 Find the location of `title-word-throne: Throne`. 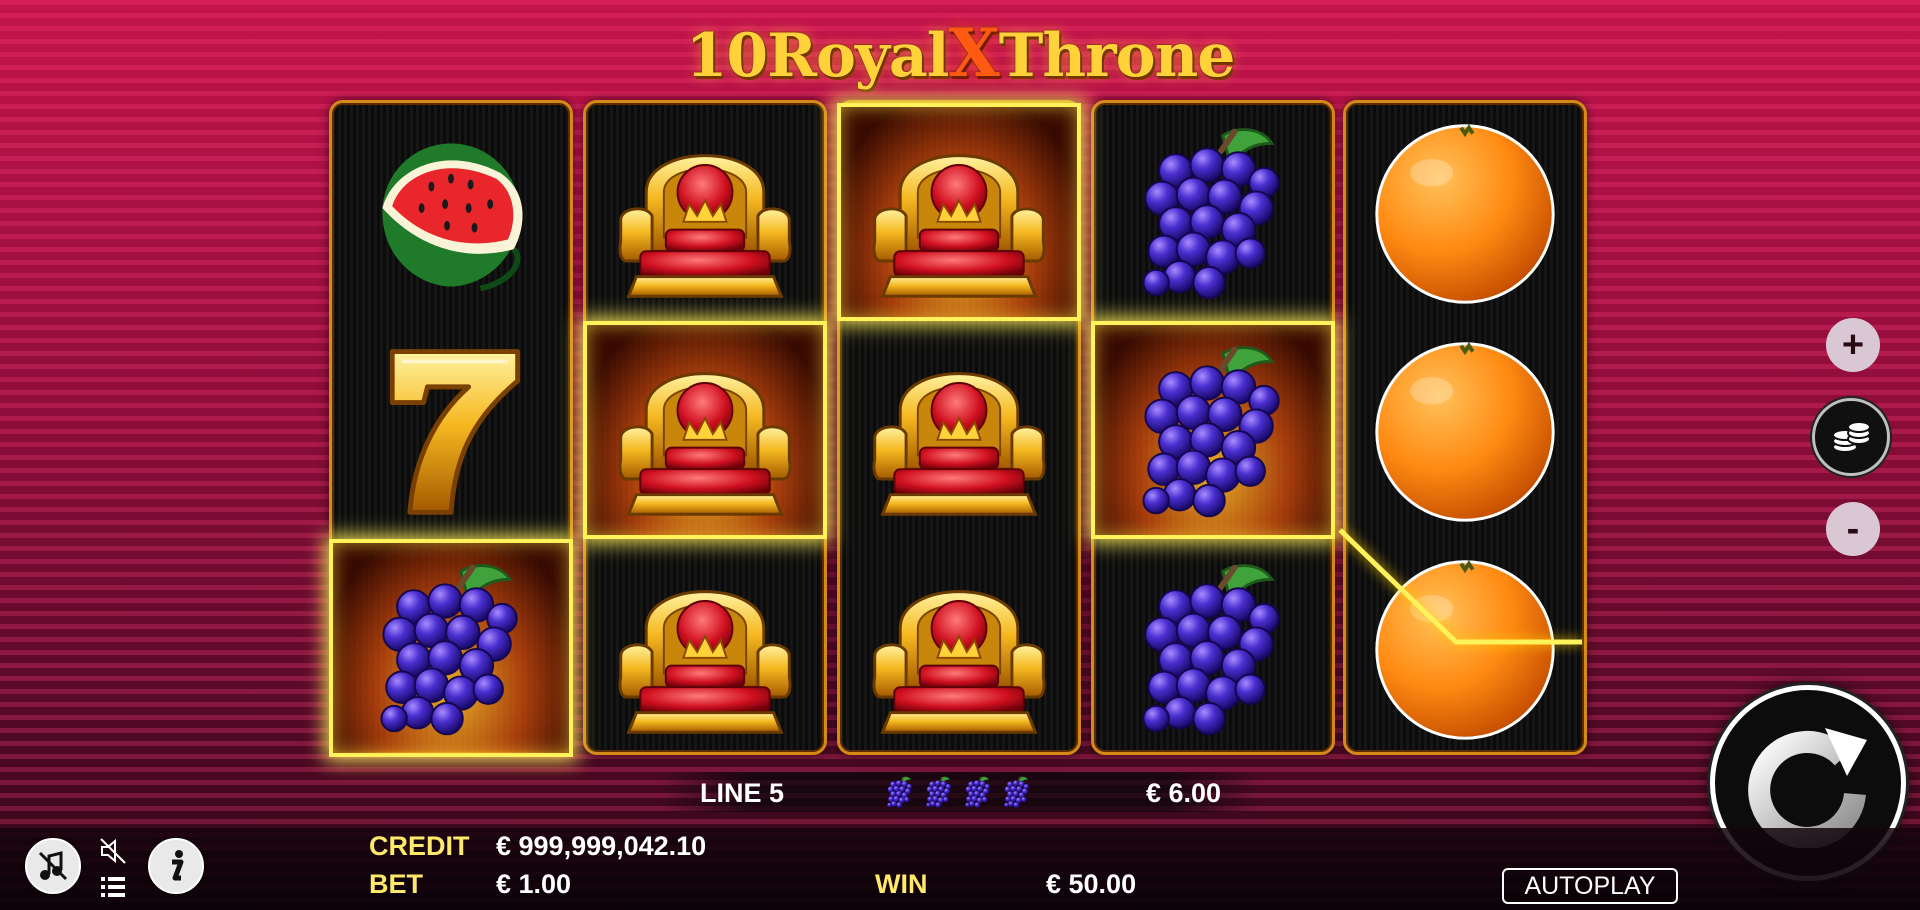

title-word-throne: Throne is located at coordinates (1117, 56).